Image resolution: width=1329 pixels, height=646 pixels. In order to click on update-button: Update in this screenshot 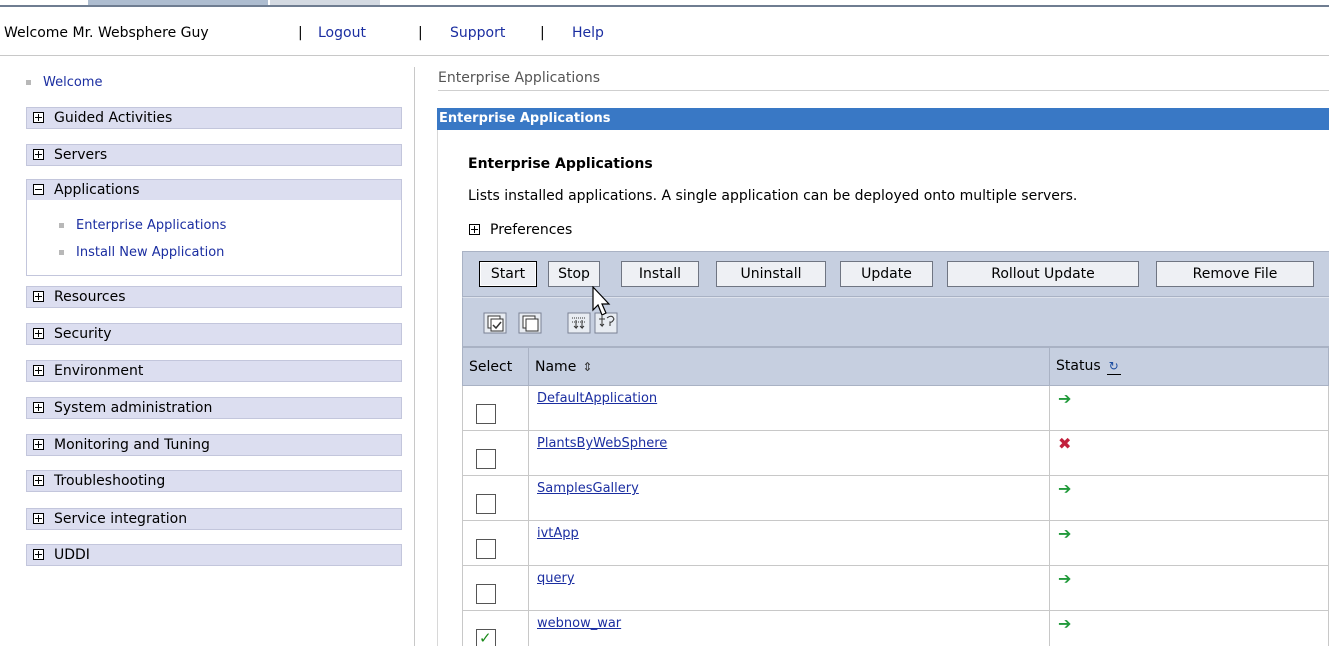, I will do `click(886, 274)`.